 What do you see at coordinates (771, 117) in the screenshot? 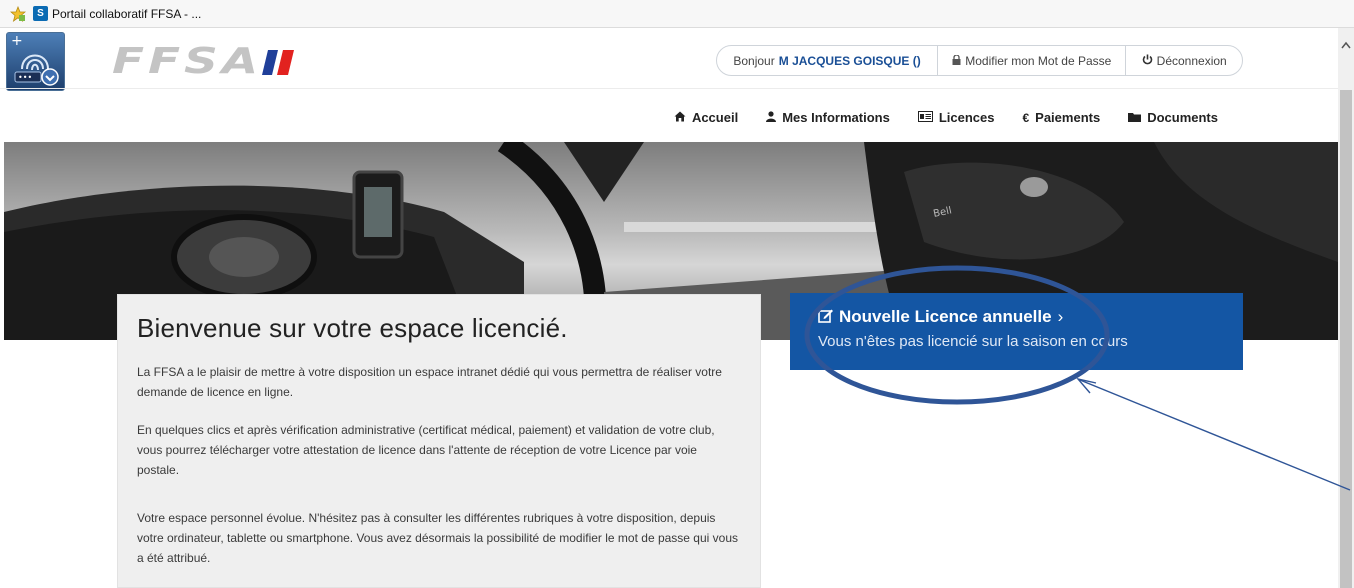
I see `user-icon` at bounding box center [771, 117].